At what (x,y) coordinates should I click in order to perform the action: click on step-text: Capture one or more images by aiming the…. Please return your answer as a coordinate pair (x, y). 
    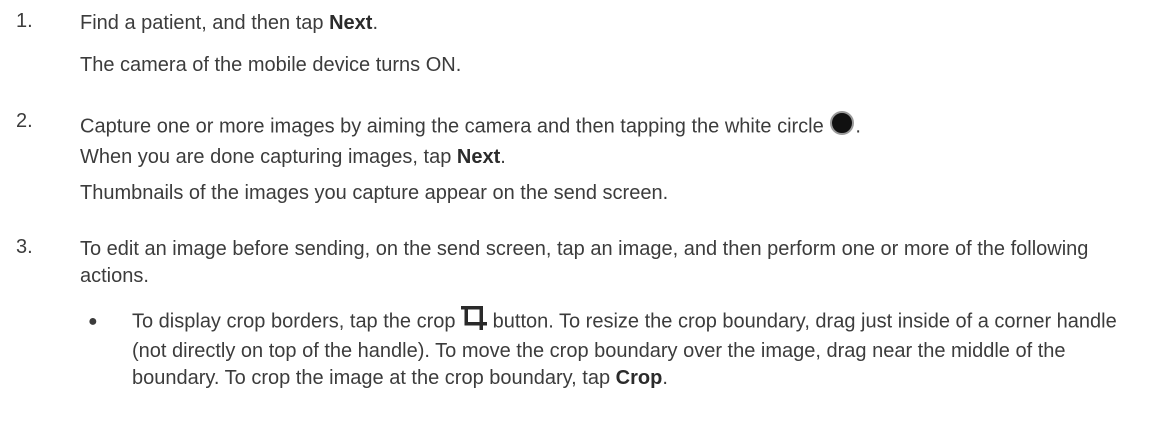
    Looking at the image, I should click on (452, 126).